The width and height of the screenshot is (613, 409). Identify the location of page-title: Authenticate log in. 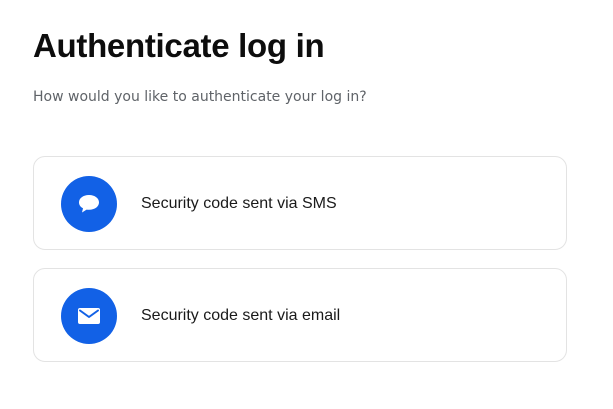
(179, 45).